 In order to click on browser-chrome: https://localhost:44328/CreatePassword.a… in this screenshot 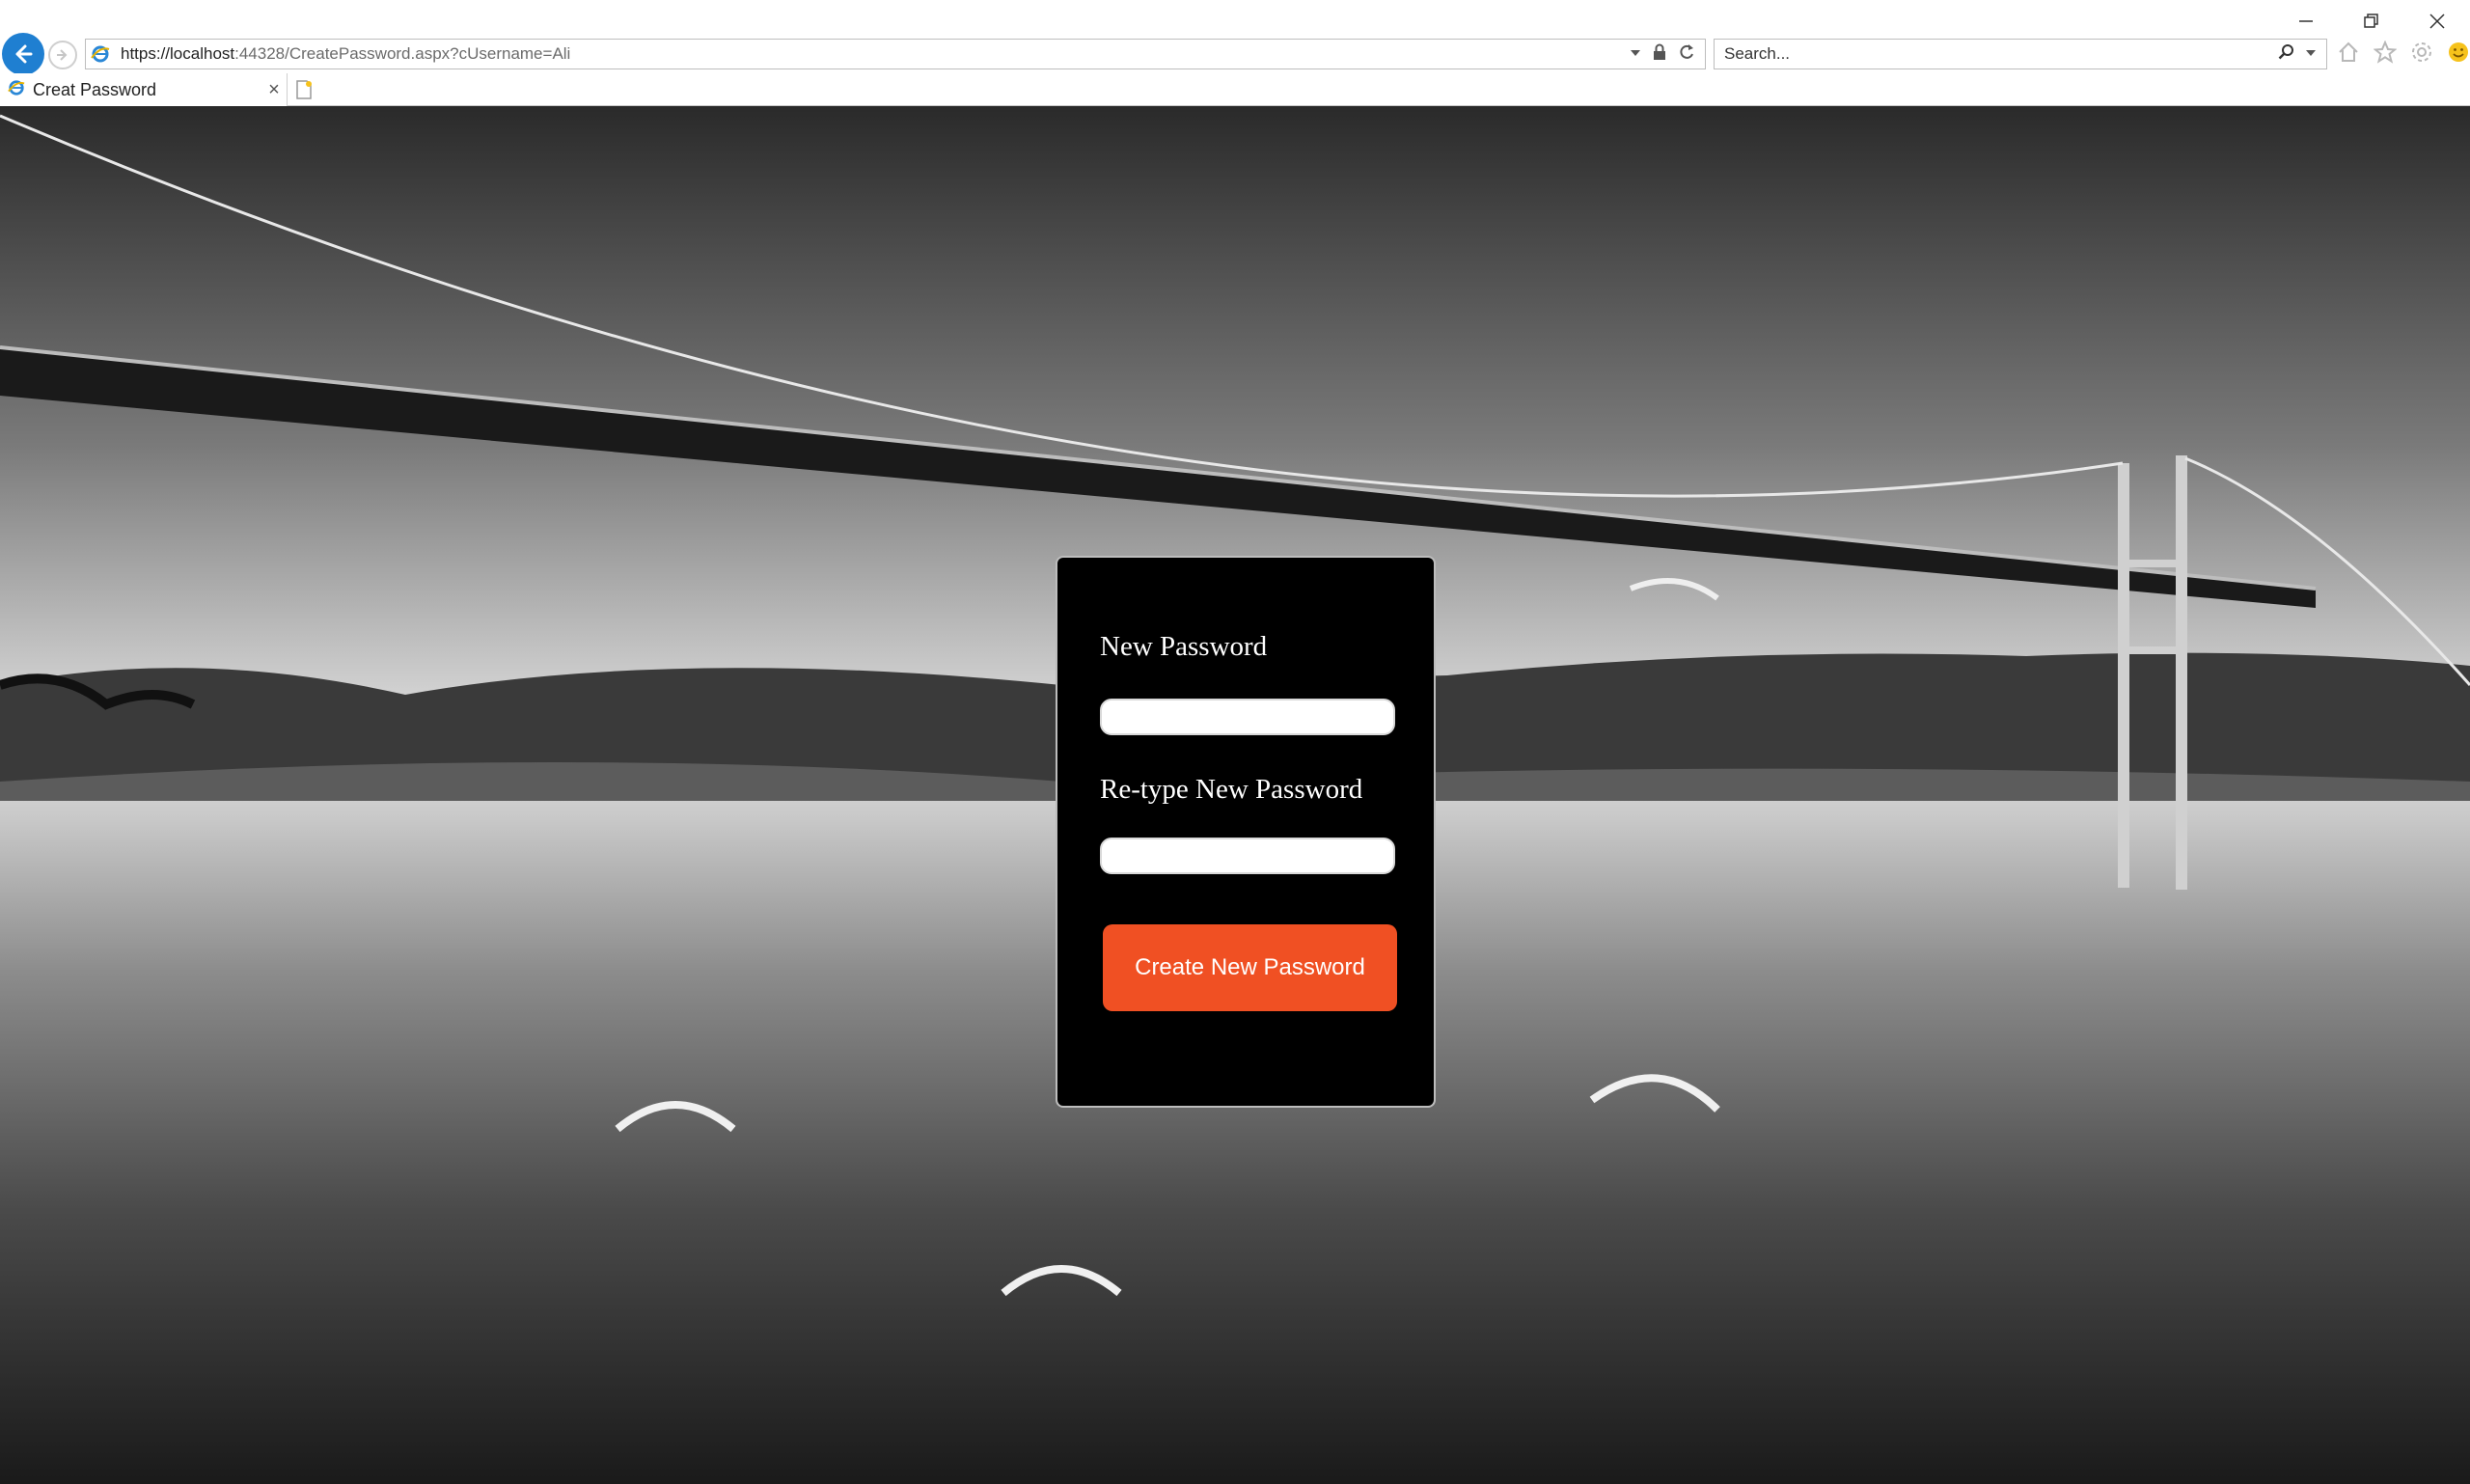, I will do `click(1235, 53)`.